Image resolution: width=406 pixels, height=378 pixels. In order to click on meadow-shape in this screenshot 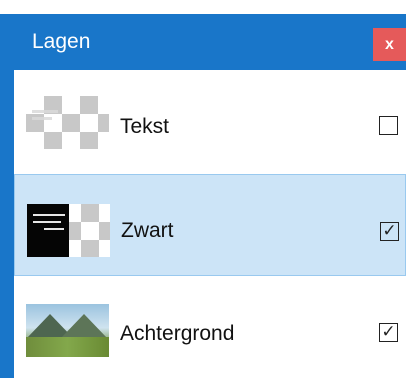, I will do `click(67, 347)`.